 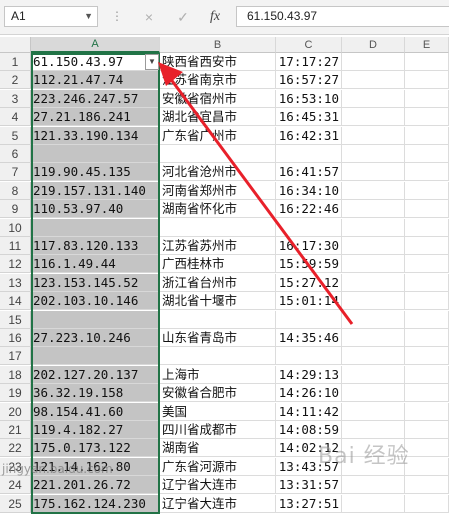 What do you see at coordinates (57, 469) in the screenshot?
I see `watermark-url: jingyan.baidu.com` at bounding box center [57, 469].